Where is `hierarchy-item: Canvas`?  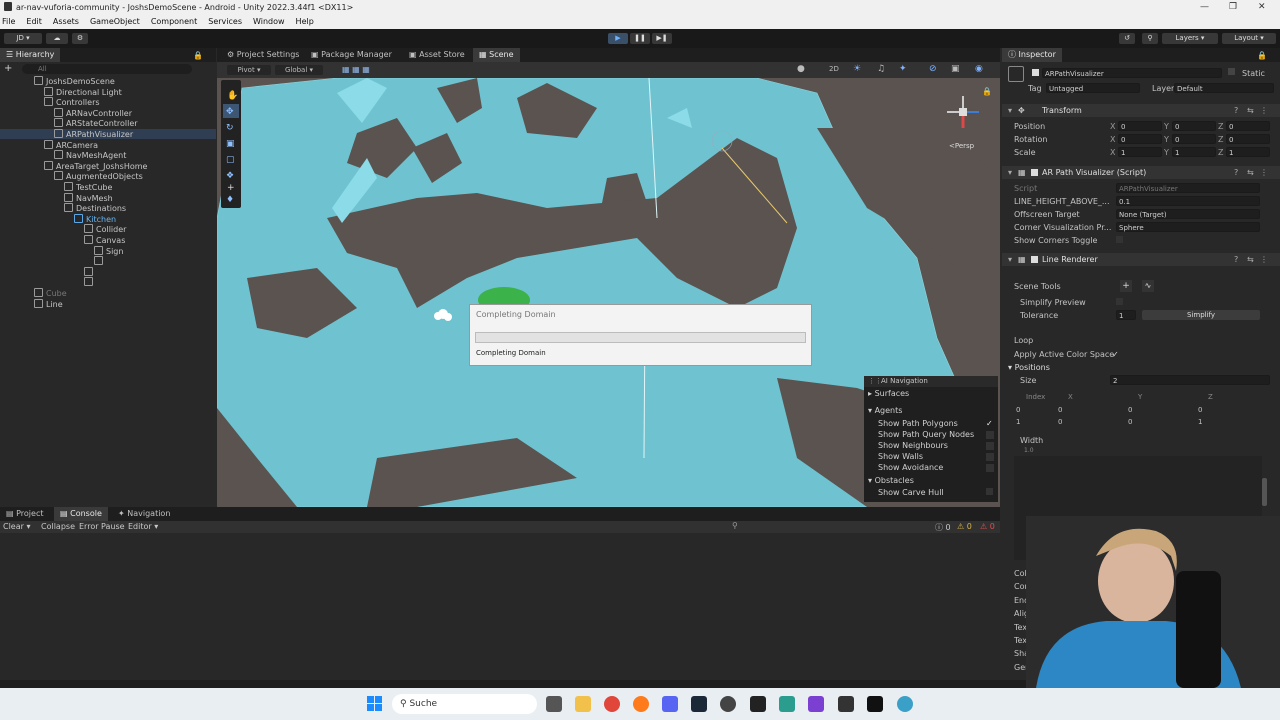
hierarchy-item: Canvas is located at coordinates (108, 240).